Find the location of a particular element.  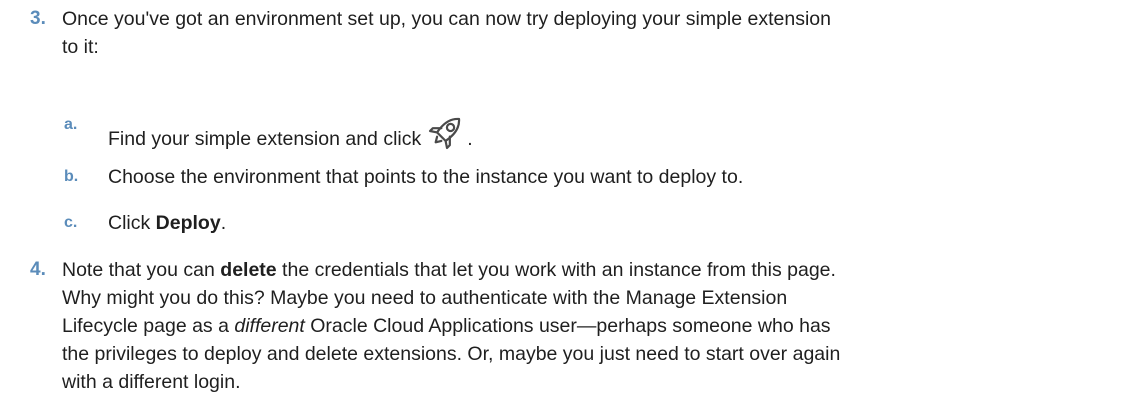

step-3a-label: Find your simple extension and click is located at coordinates (265, 139).